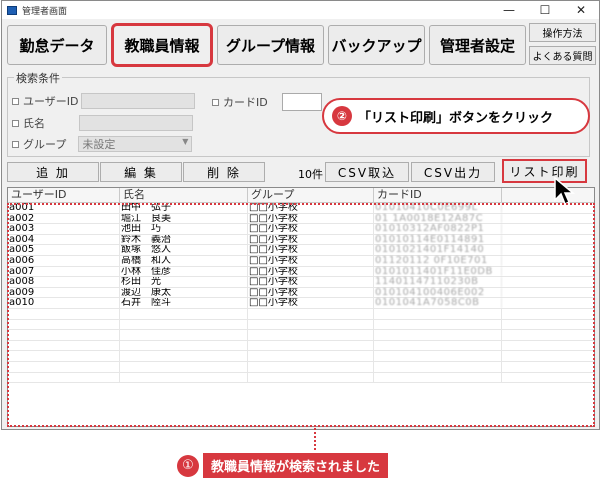 The height and width of the screenshot is (478, 601). Describe the element at coordinates (15, 101) in the screenshot. I see `user-id-checkbox` at that location.